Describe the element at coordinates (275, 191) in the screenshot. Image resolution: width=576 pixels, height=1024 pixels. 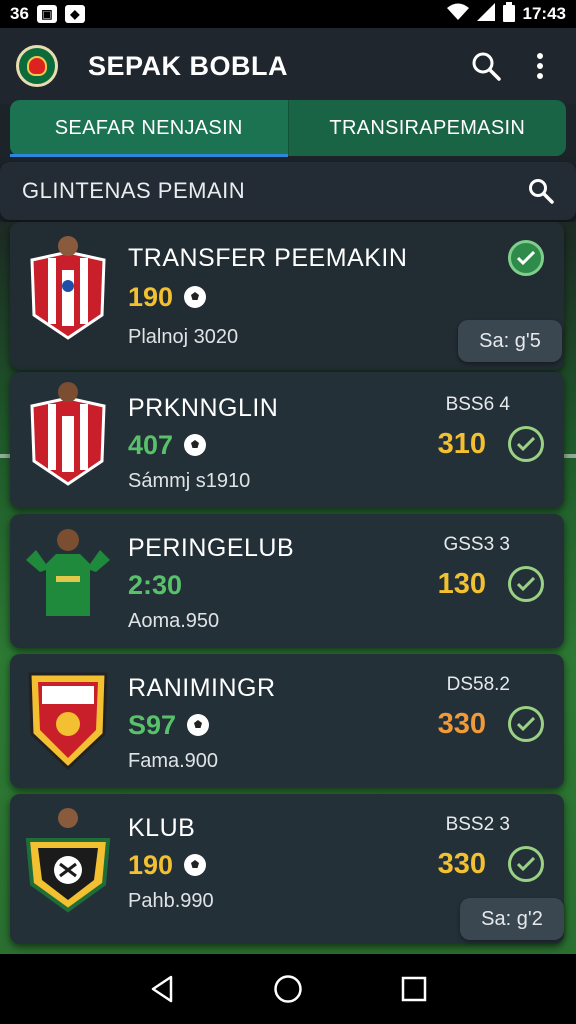
I see `search-input: GLINTENAS PEMAIN` at that location.